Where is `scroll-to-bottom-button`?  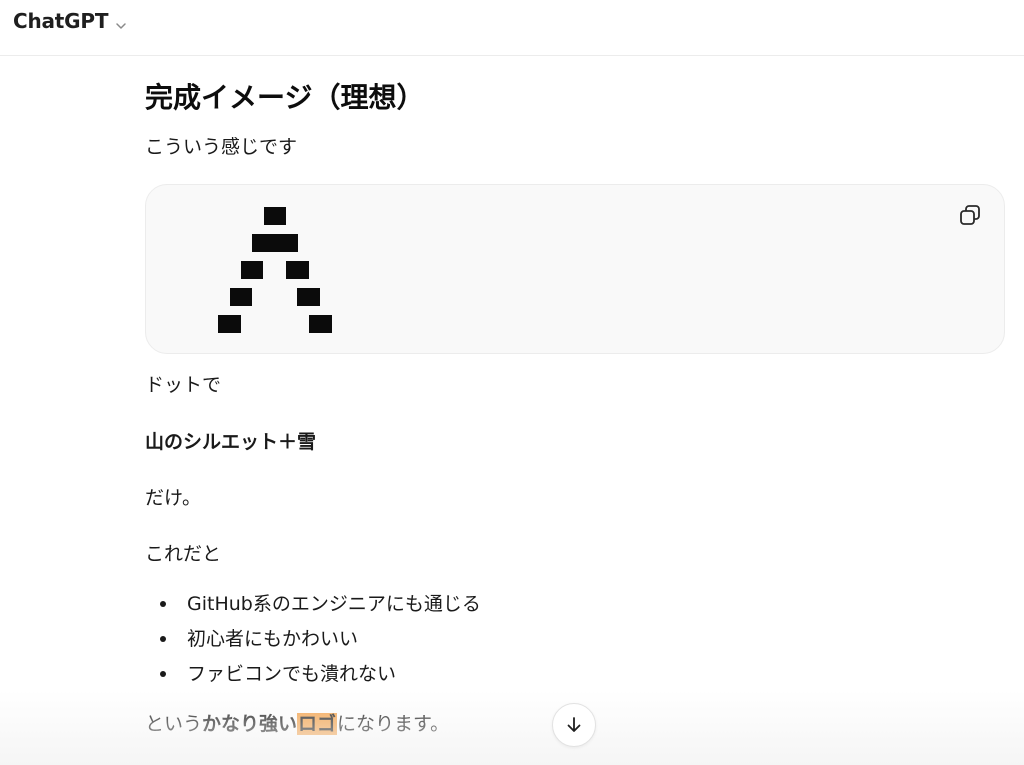
scroll-to-bottom-button is located at coordinates (574, 725).